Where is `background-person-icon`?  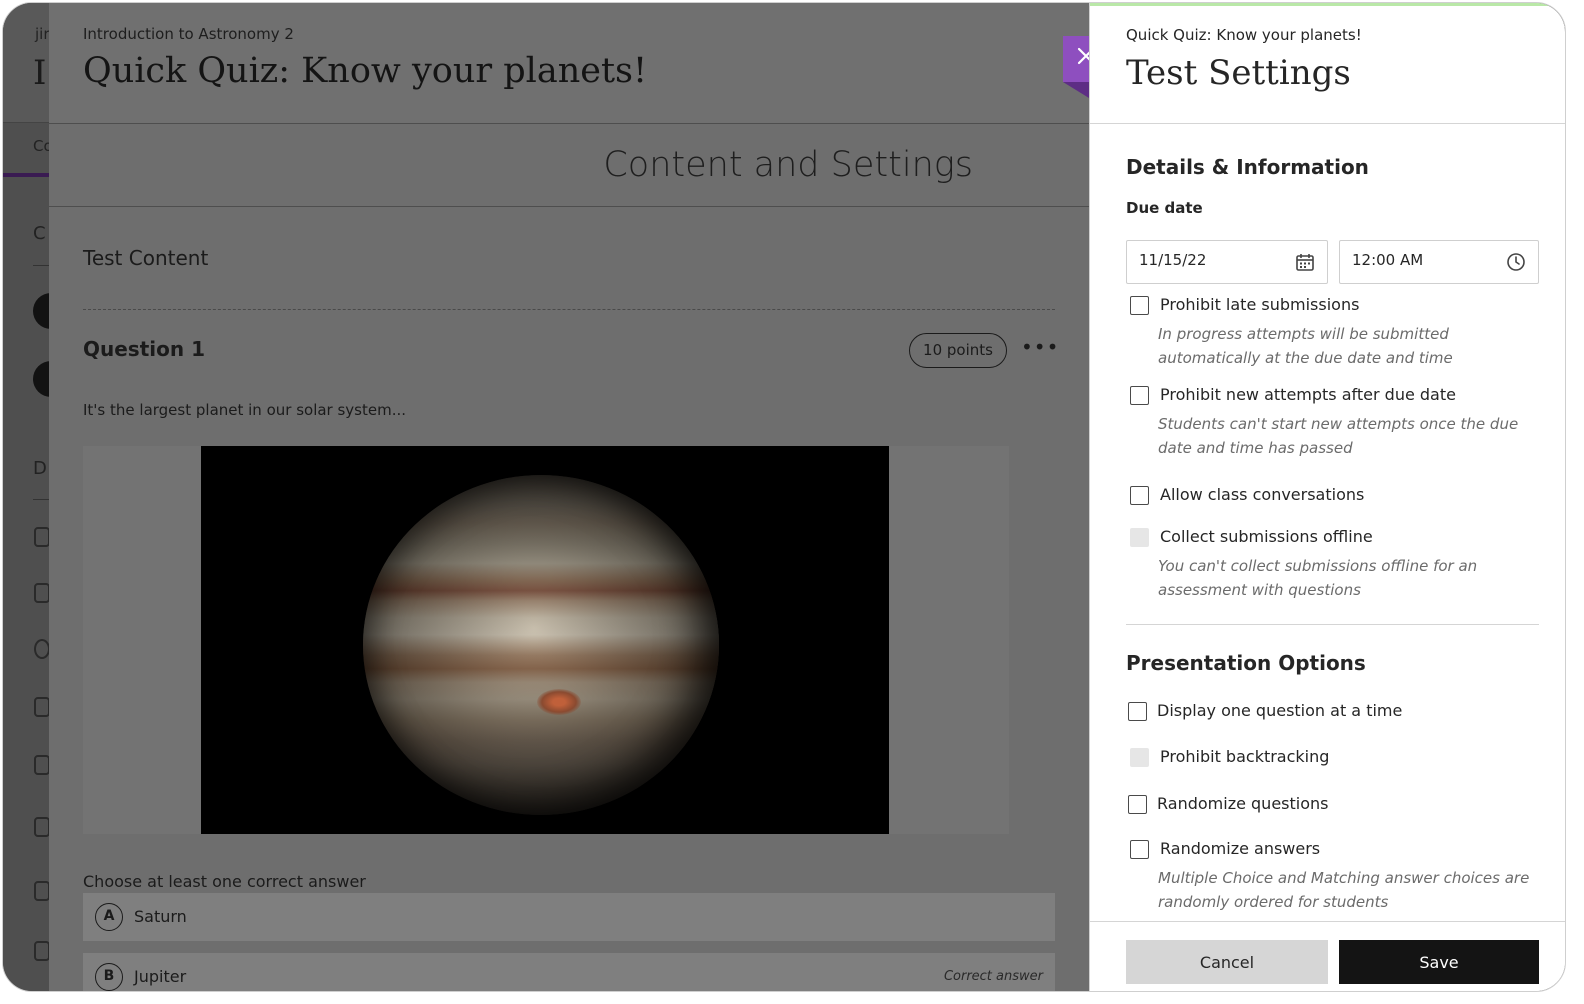
background-person-icon is located at coordinates (42, 537).